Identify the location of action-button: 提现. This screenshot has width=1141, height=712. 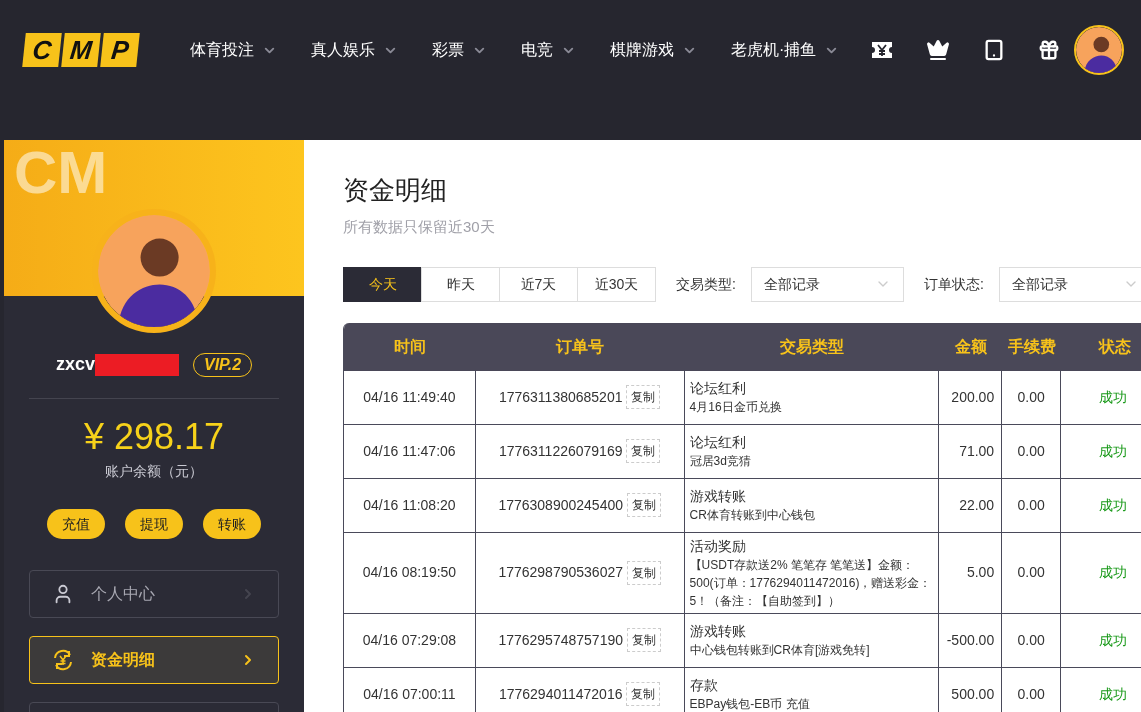
(154, 524).